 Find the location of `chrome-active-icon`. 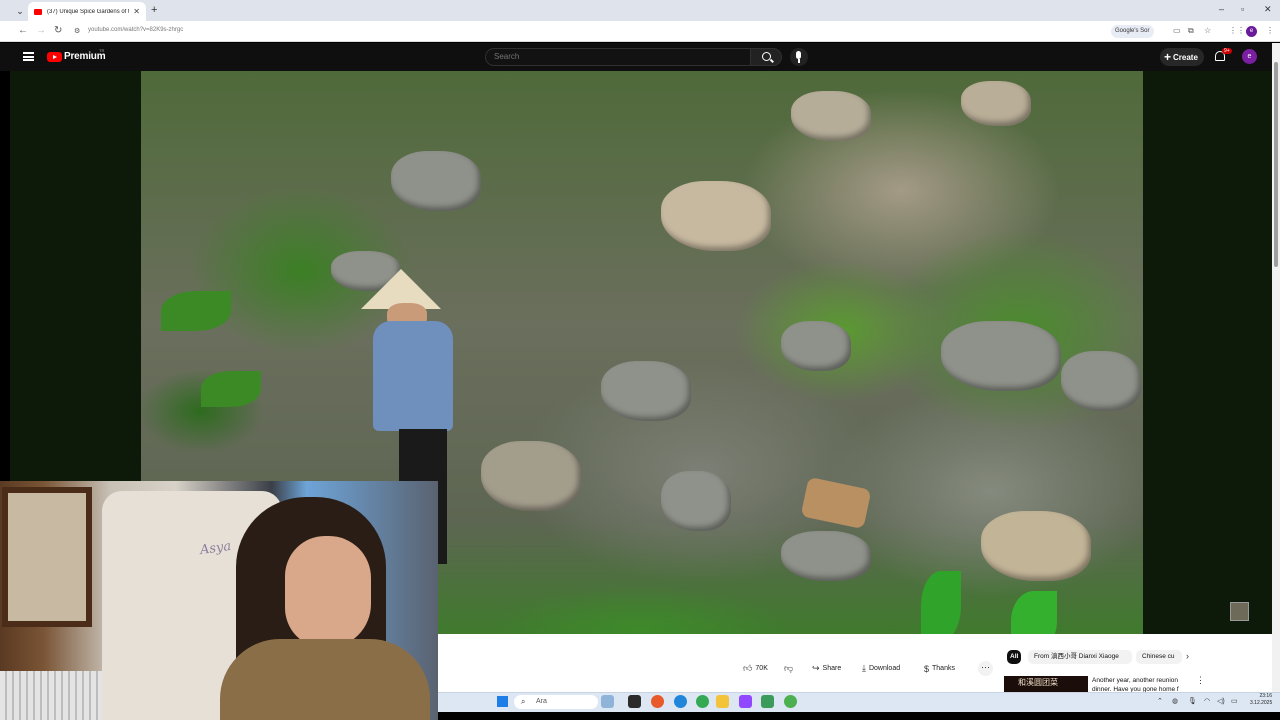

chrome-active-icon is located at coordinates (790, 701).